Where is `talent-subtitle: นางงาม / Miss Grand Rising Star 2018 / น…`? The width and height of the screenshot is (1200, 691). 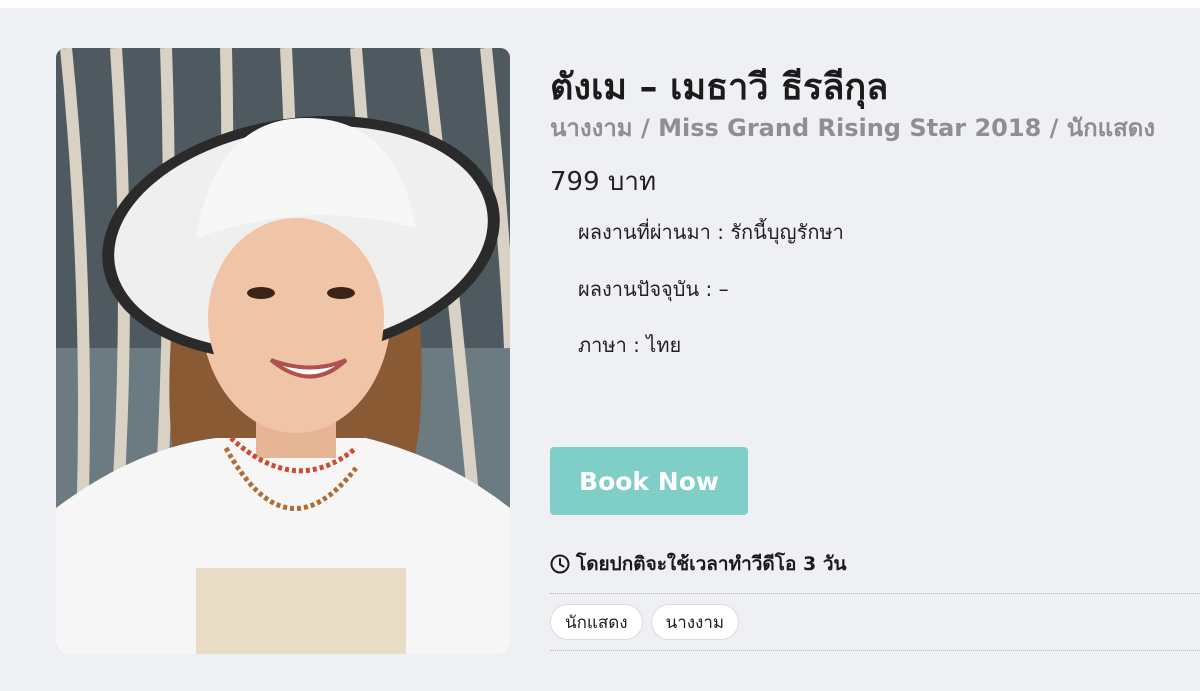
talent-subtitle: นางงาม / Miss Grand Rising Star 2018 / น… is located at coordinates (853, 128).